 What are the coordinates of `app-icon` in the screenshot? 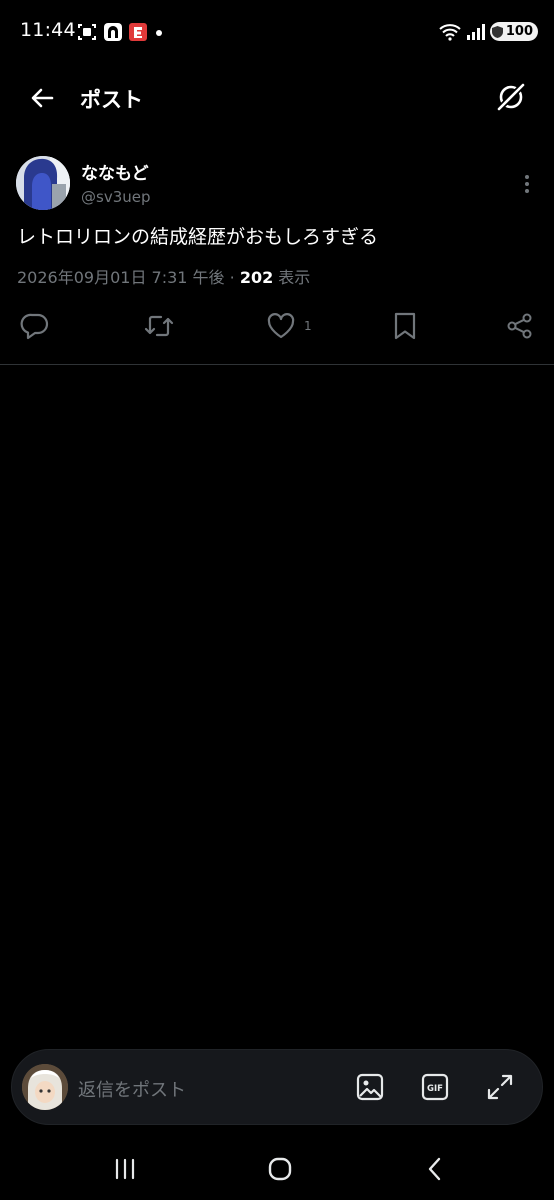 It's located at (113, 32).